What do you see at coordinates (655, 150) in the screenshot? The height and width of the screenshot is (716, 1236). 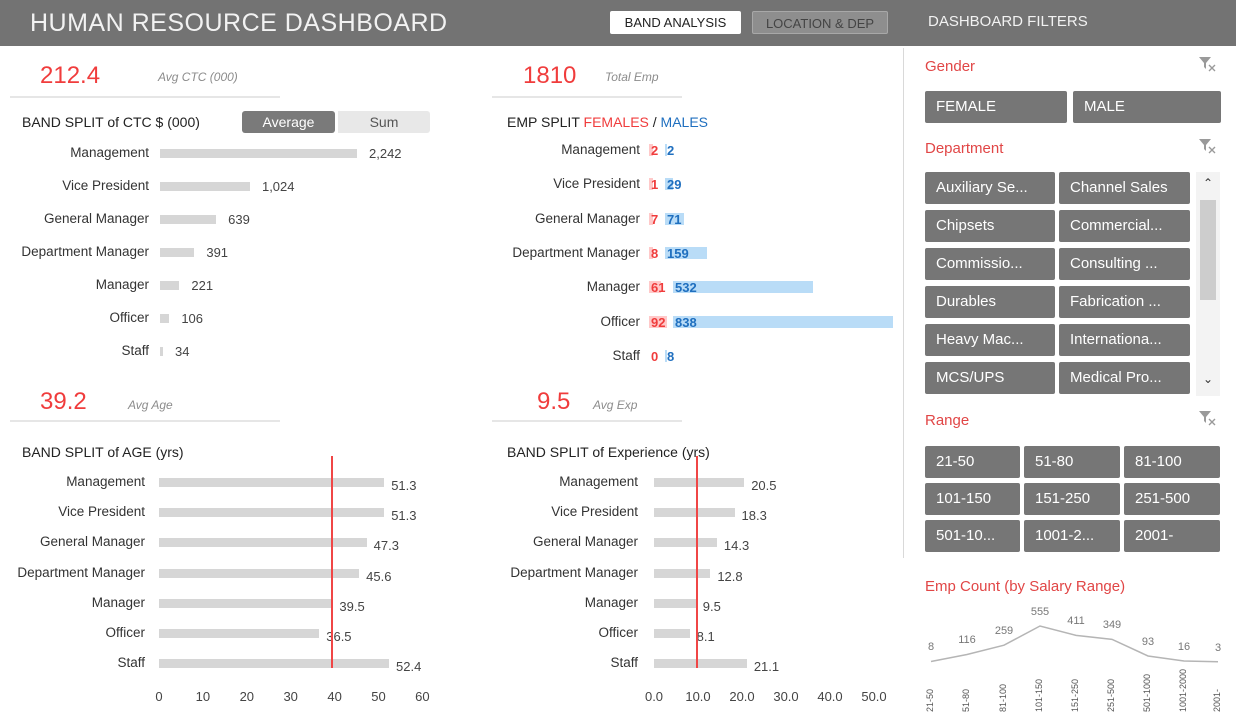 I see `female-count: 2` at bounding box center [655, 150].